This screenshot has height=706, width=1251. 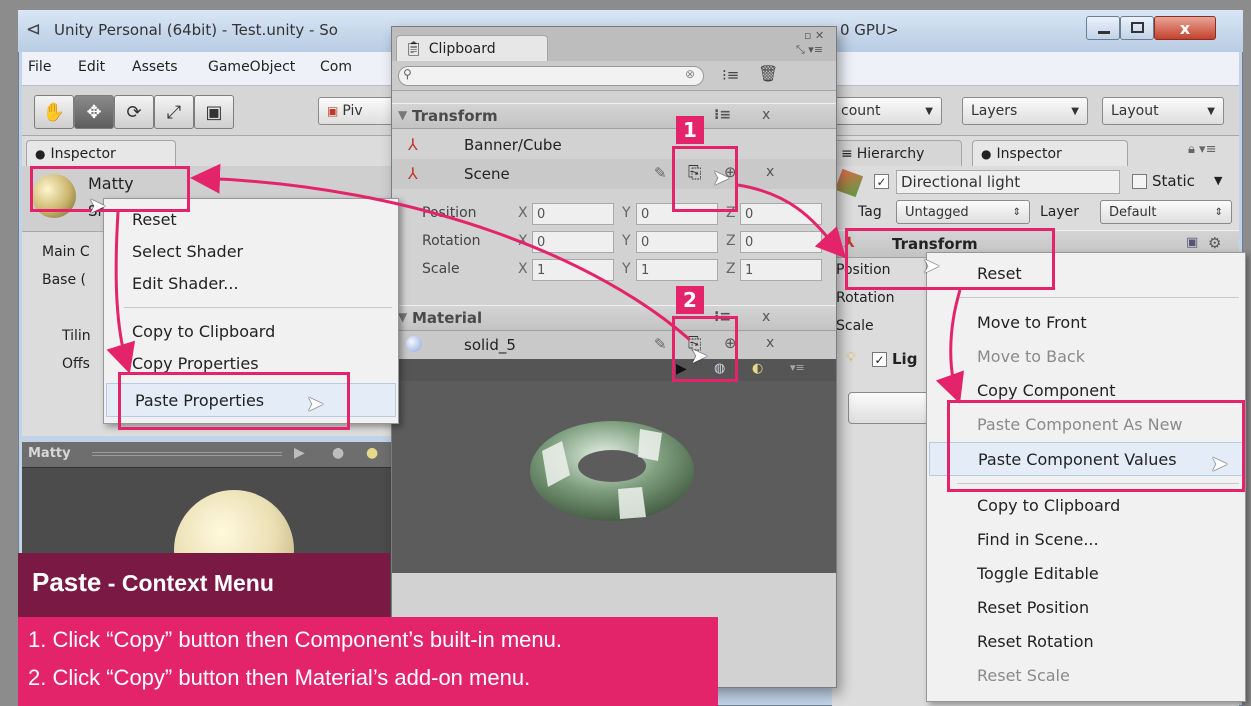 I want to click on caption-title-box: Paste - Context Menu, so click(x=204, y=585).